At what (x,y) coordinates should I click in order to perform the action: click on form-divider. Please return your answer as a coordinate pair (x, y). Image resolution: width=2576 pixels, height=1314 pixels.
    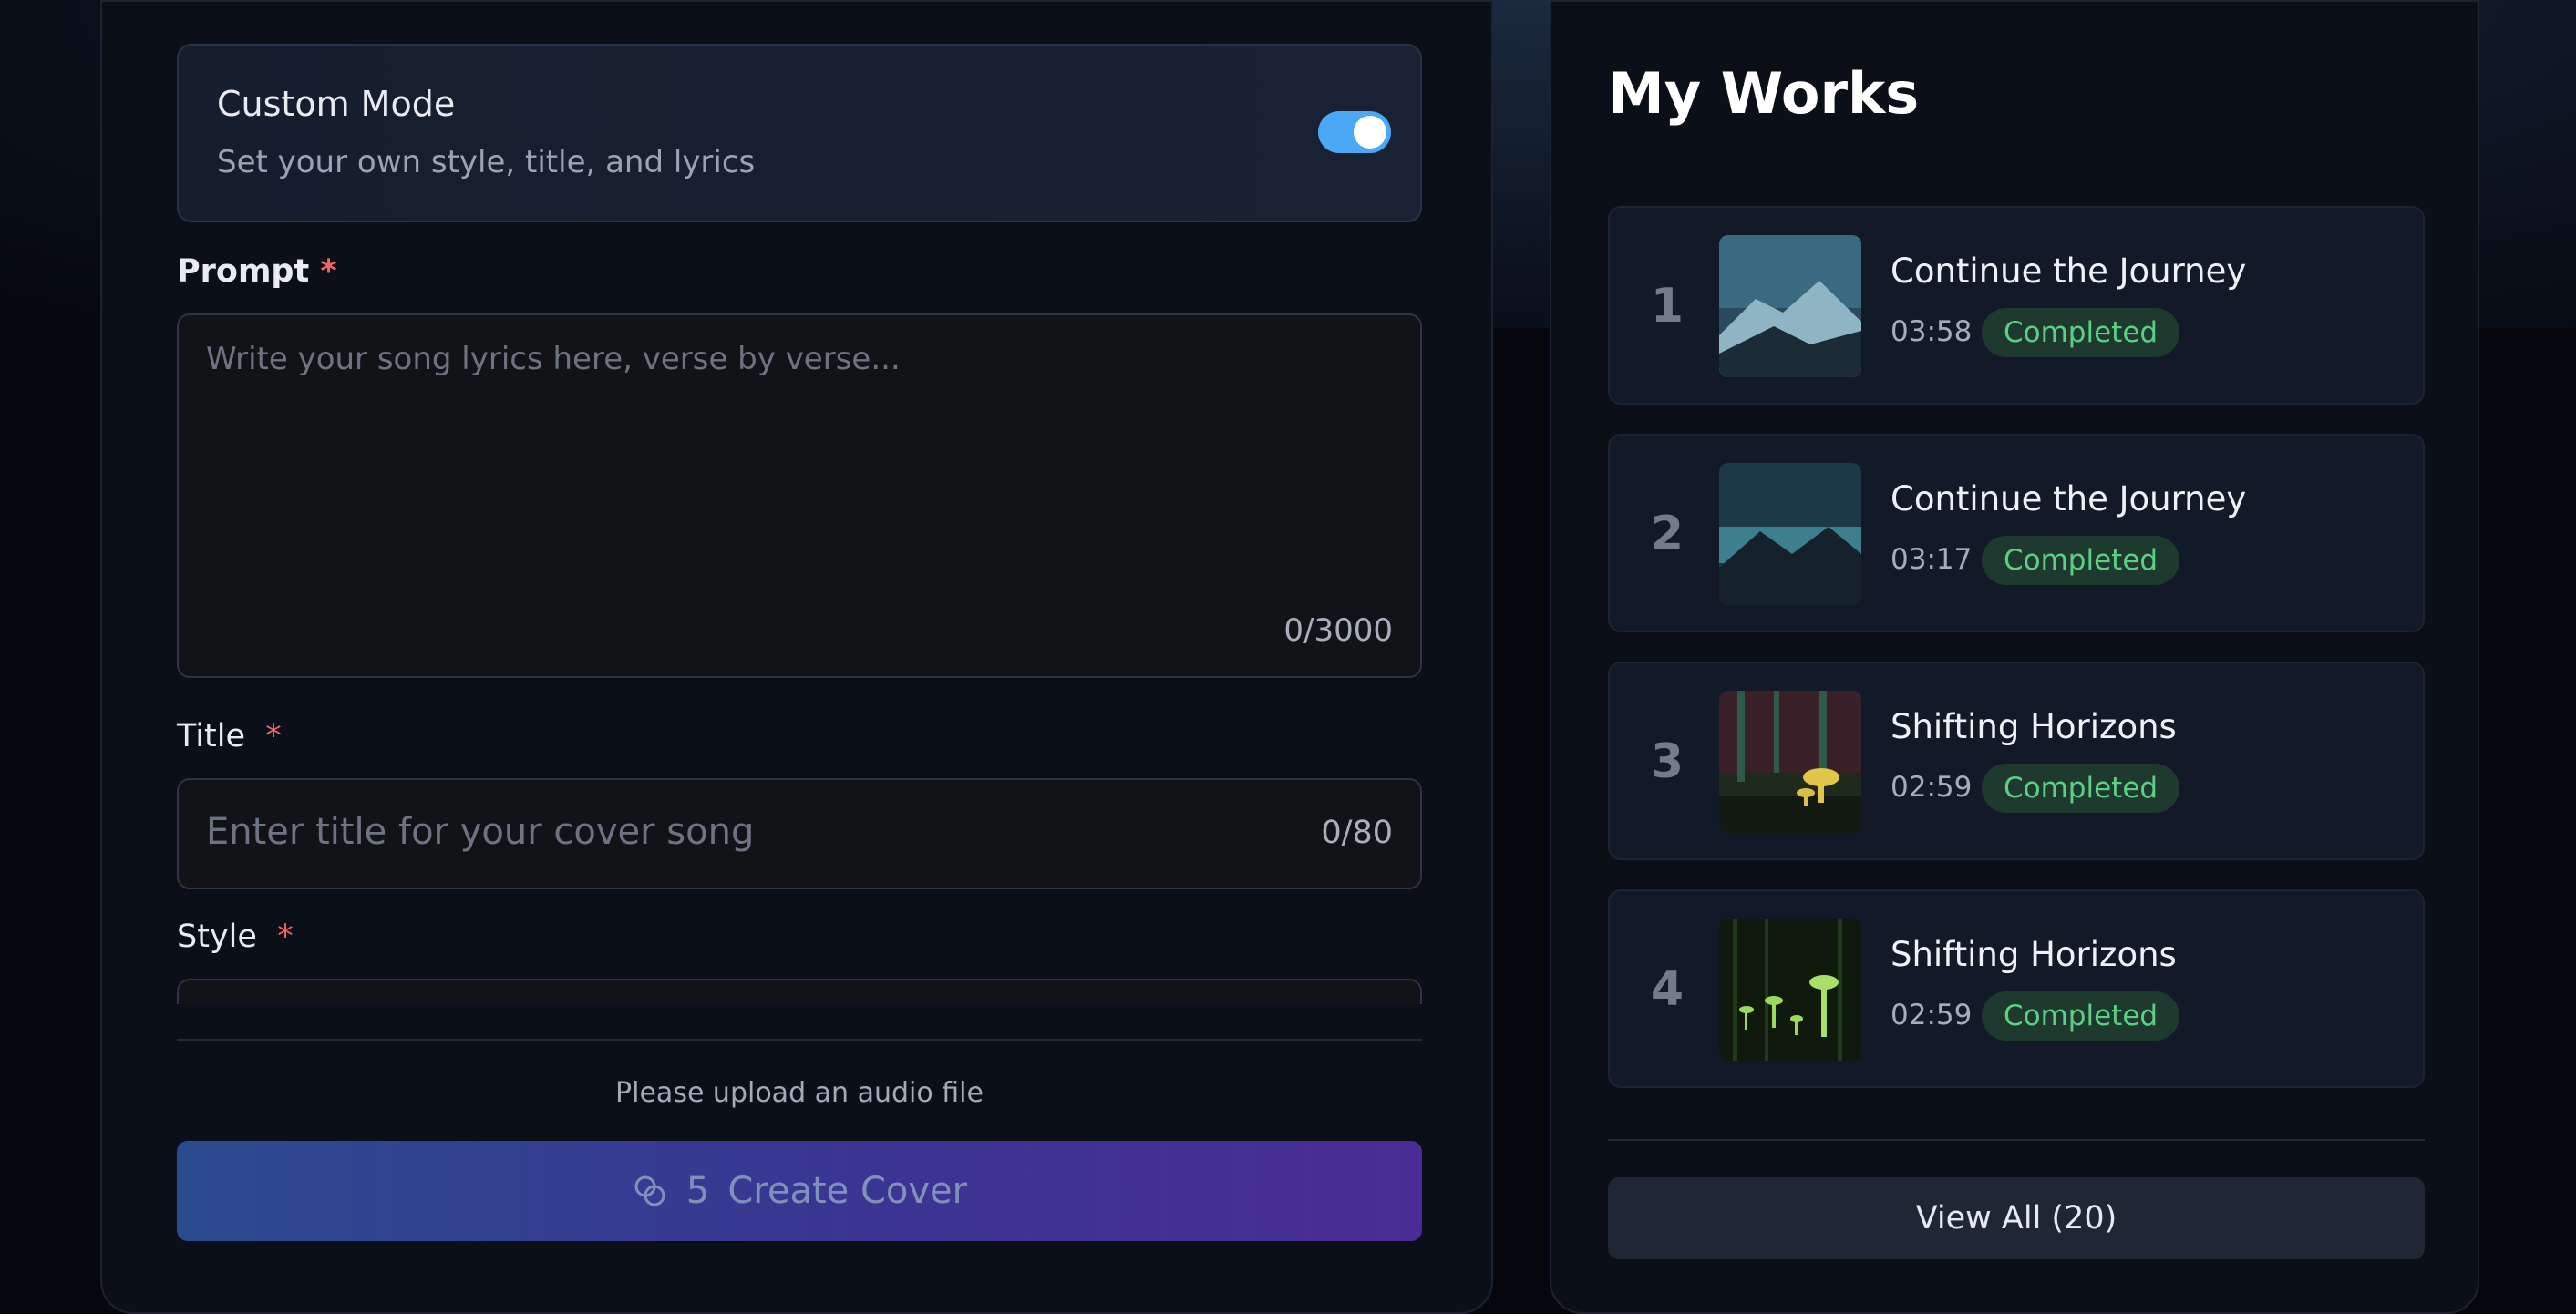
    Looking at the image, I should click on (799, 1040).